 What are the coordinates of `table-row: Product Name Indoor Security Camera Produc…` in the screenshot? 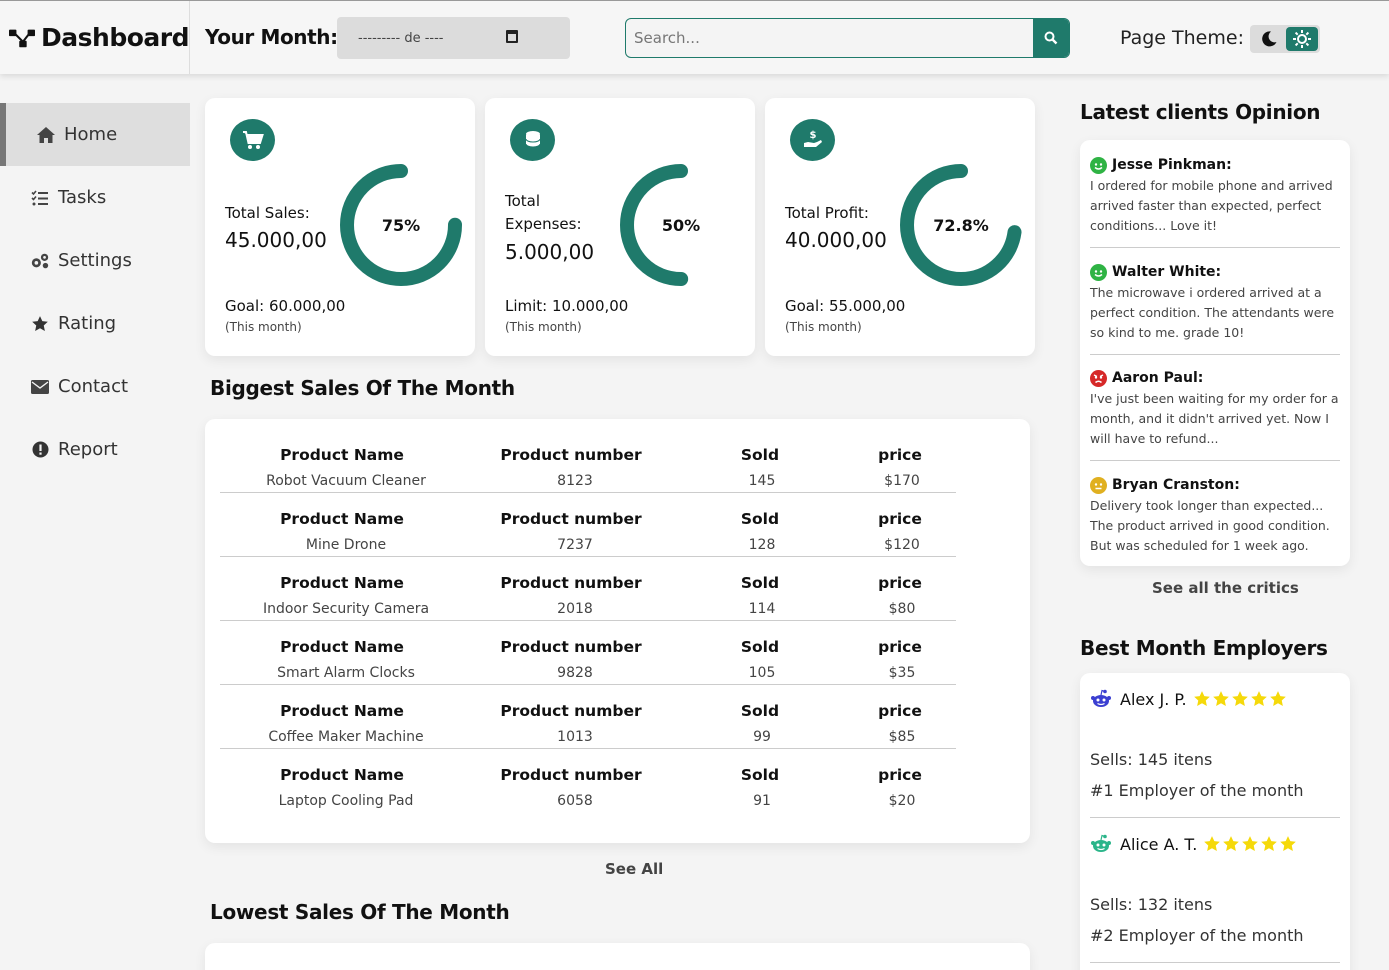 It's located at (588, 589).